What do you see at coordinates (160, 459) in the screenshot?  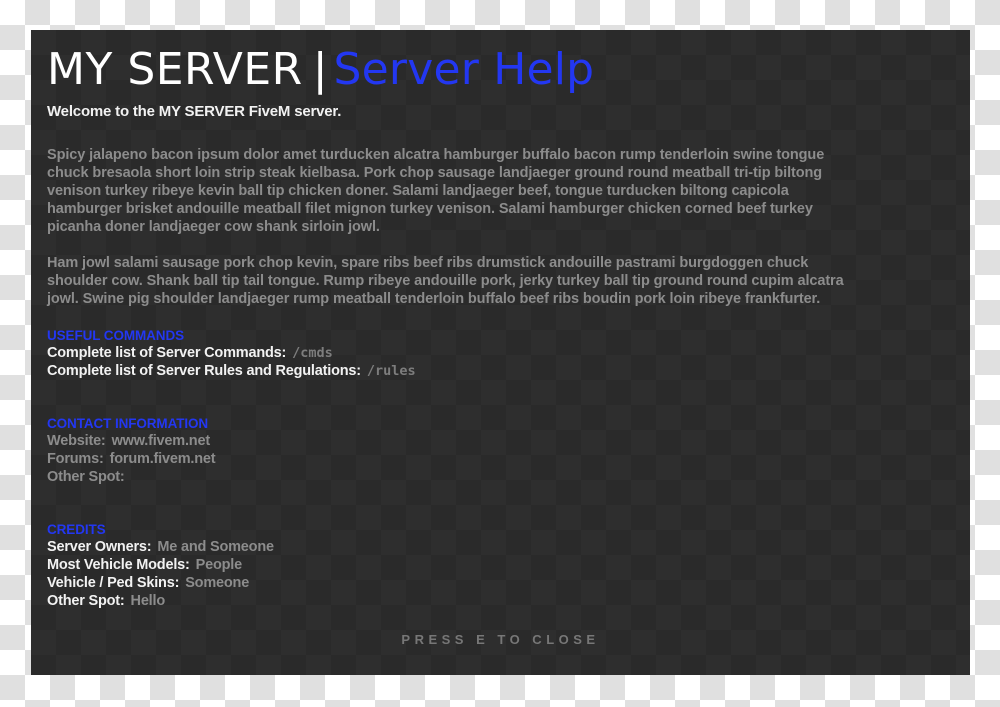 I see `contact-row-value: forum.fivem.net` at bounding box center [160, 459].